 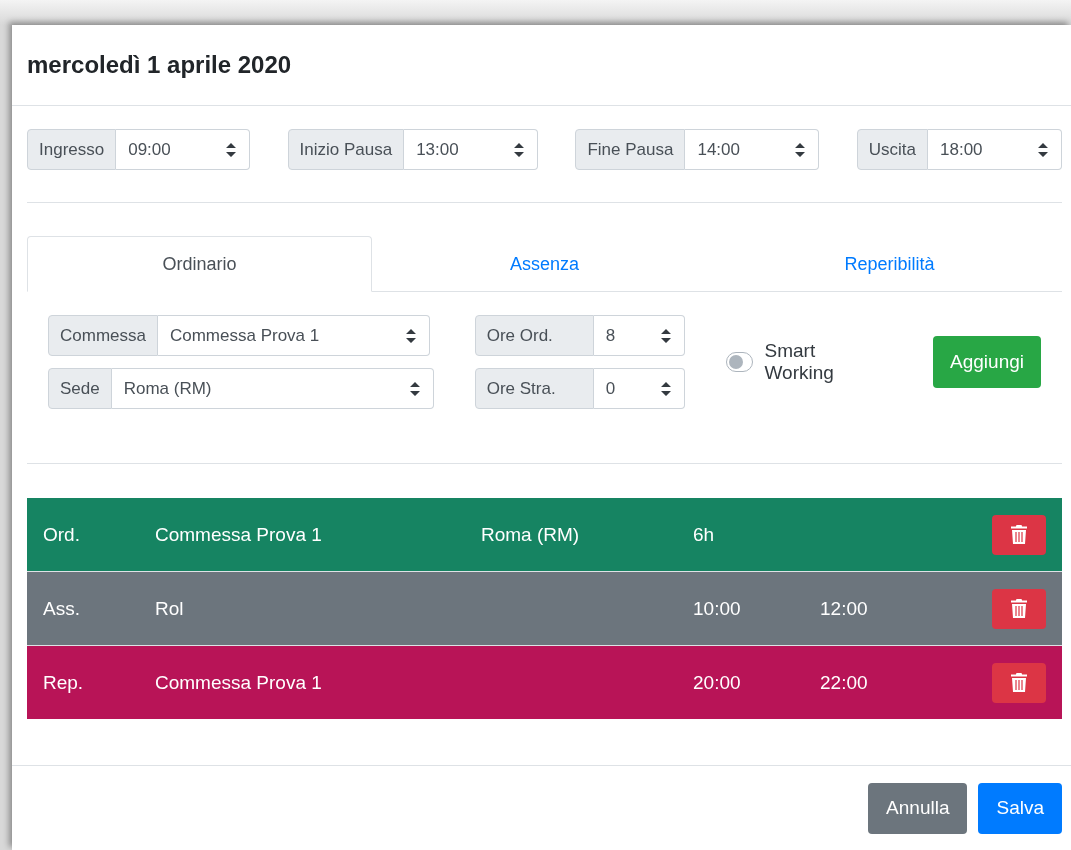 I want to click on entry-end: 22:00, so click(x=844, y=682).